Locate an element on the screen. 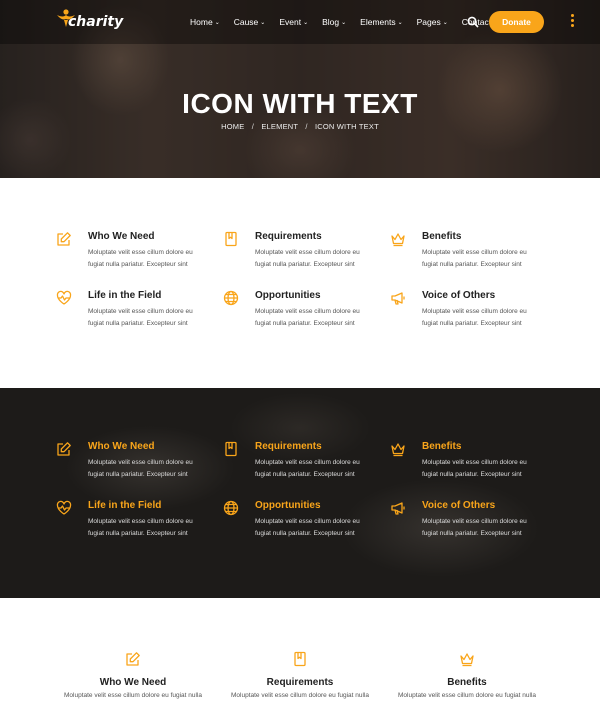 The image size is (600, 703). nav-item-label: Event is located at coordinates (290, 22).